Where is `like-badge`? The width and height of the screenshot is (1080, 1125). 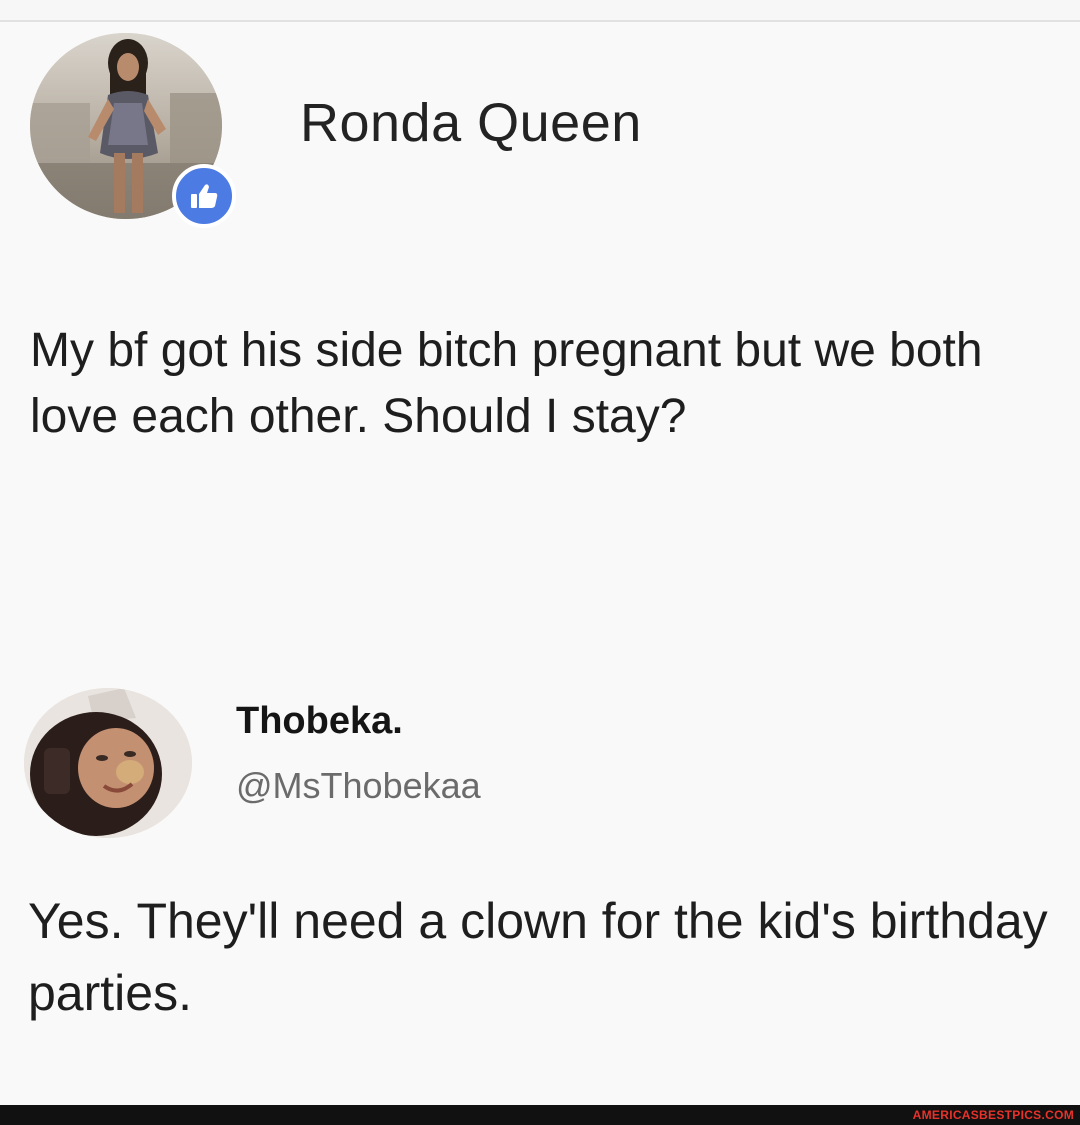 like-badge is located at coordinates (204, 196).